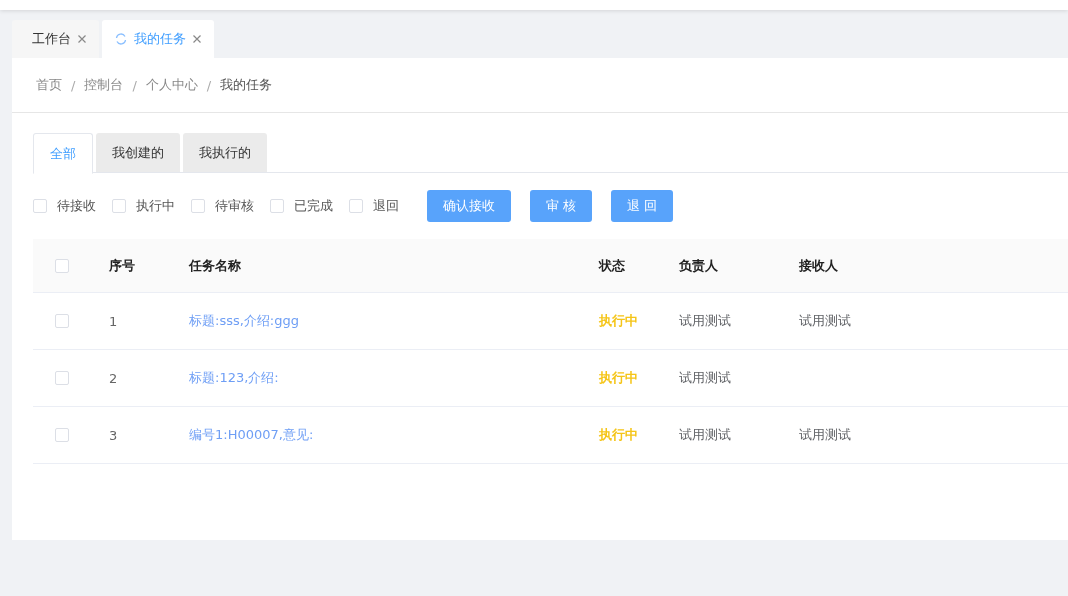 This screenshot has width=1068, height=596. I want to click on checkbox-label: 执行中, so click(155, 206).